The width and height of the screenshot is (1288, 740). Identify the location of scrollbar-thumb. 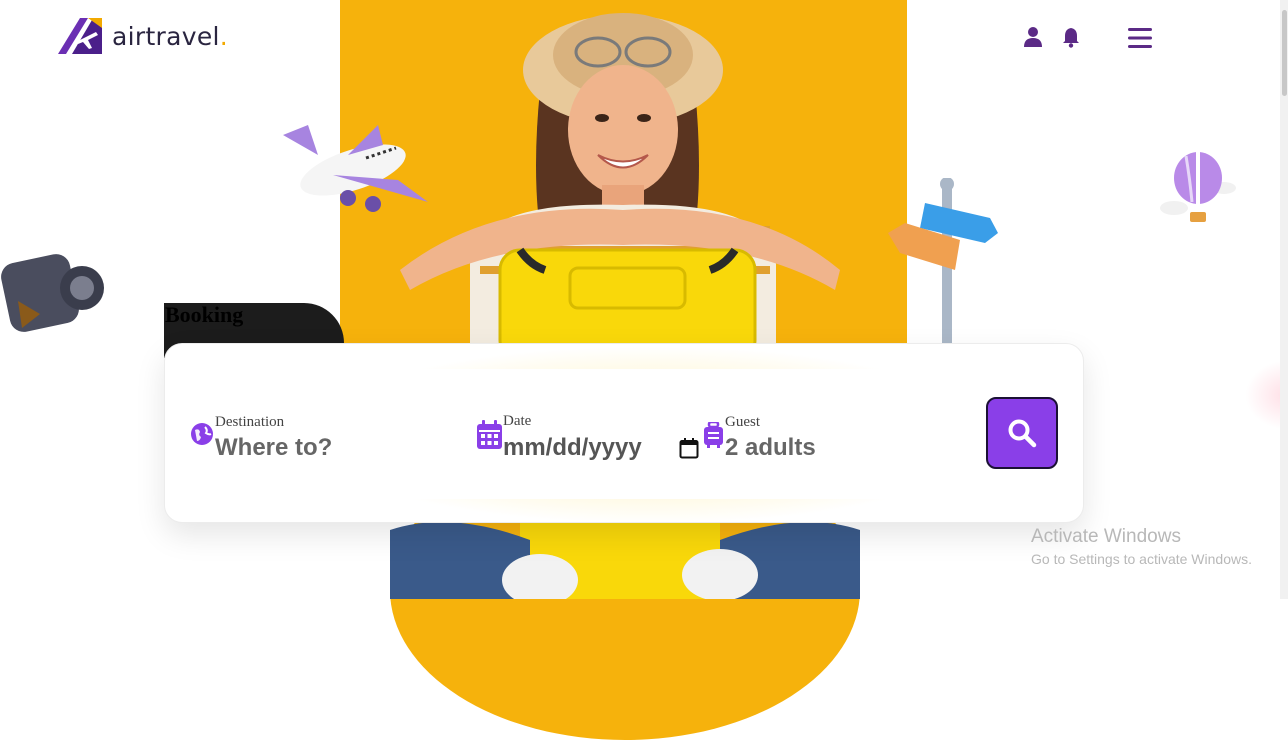
(1284, 53).